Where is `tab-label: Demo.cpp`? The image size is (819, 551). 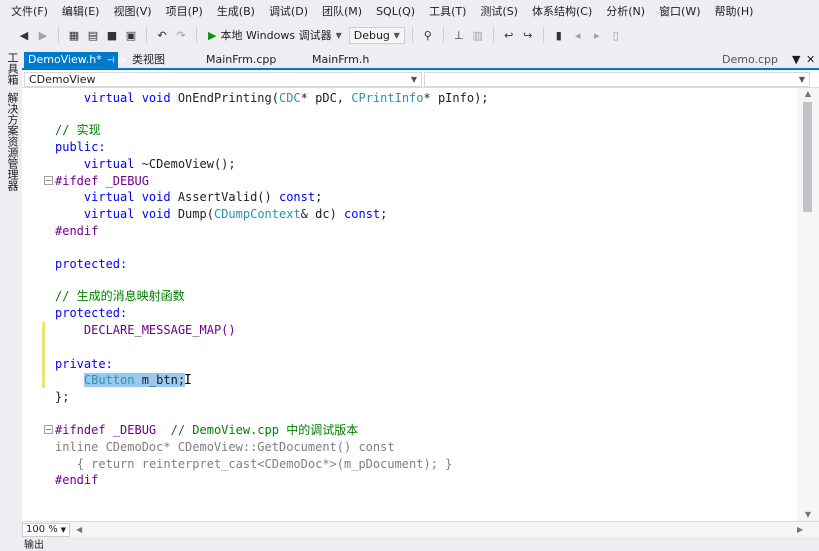 tab-label: Demo.cpp is located at coordinates (750, 59).